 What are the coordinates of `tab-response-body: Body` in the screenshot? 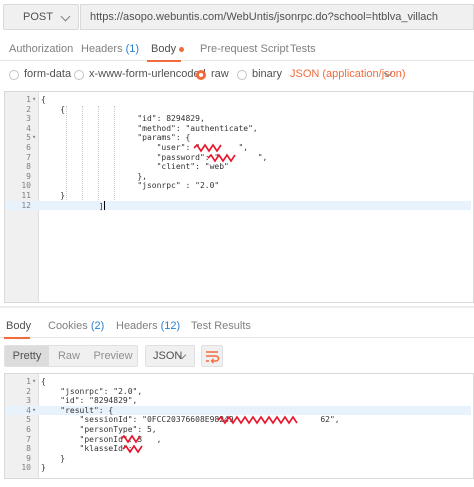 It's located at (18, 326).